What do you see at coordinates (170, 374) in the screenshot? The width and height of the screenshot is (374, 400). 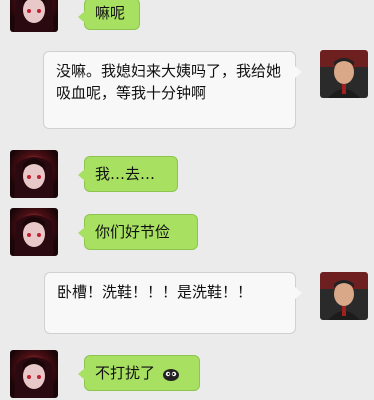 I see `sheep-face-emoji-icon` at bounding box center [170, 374].